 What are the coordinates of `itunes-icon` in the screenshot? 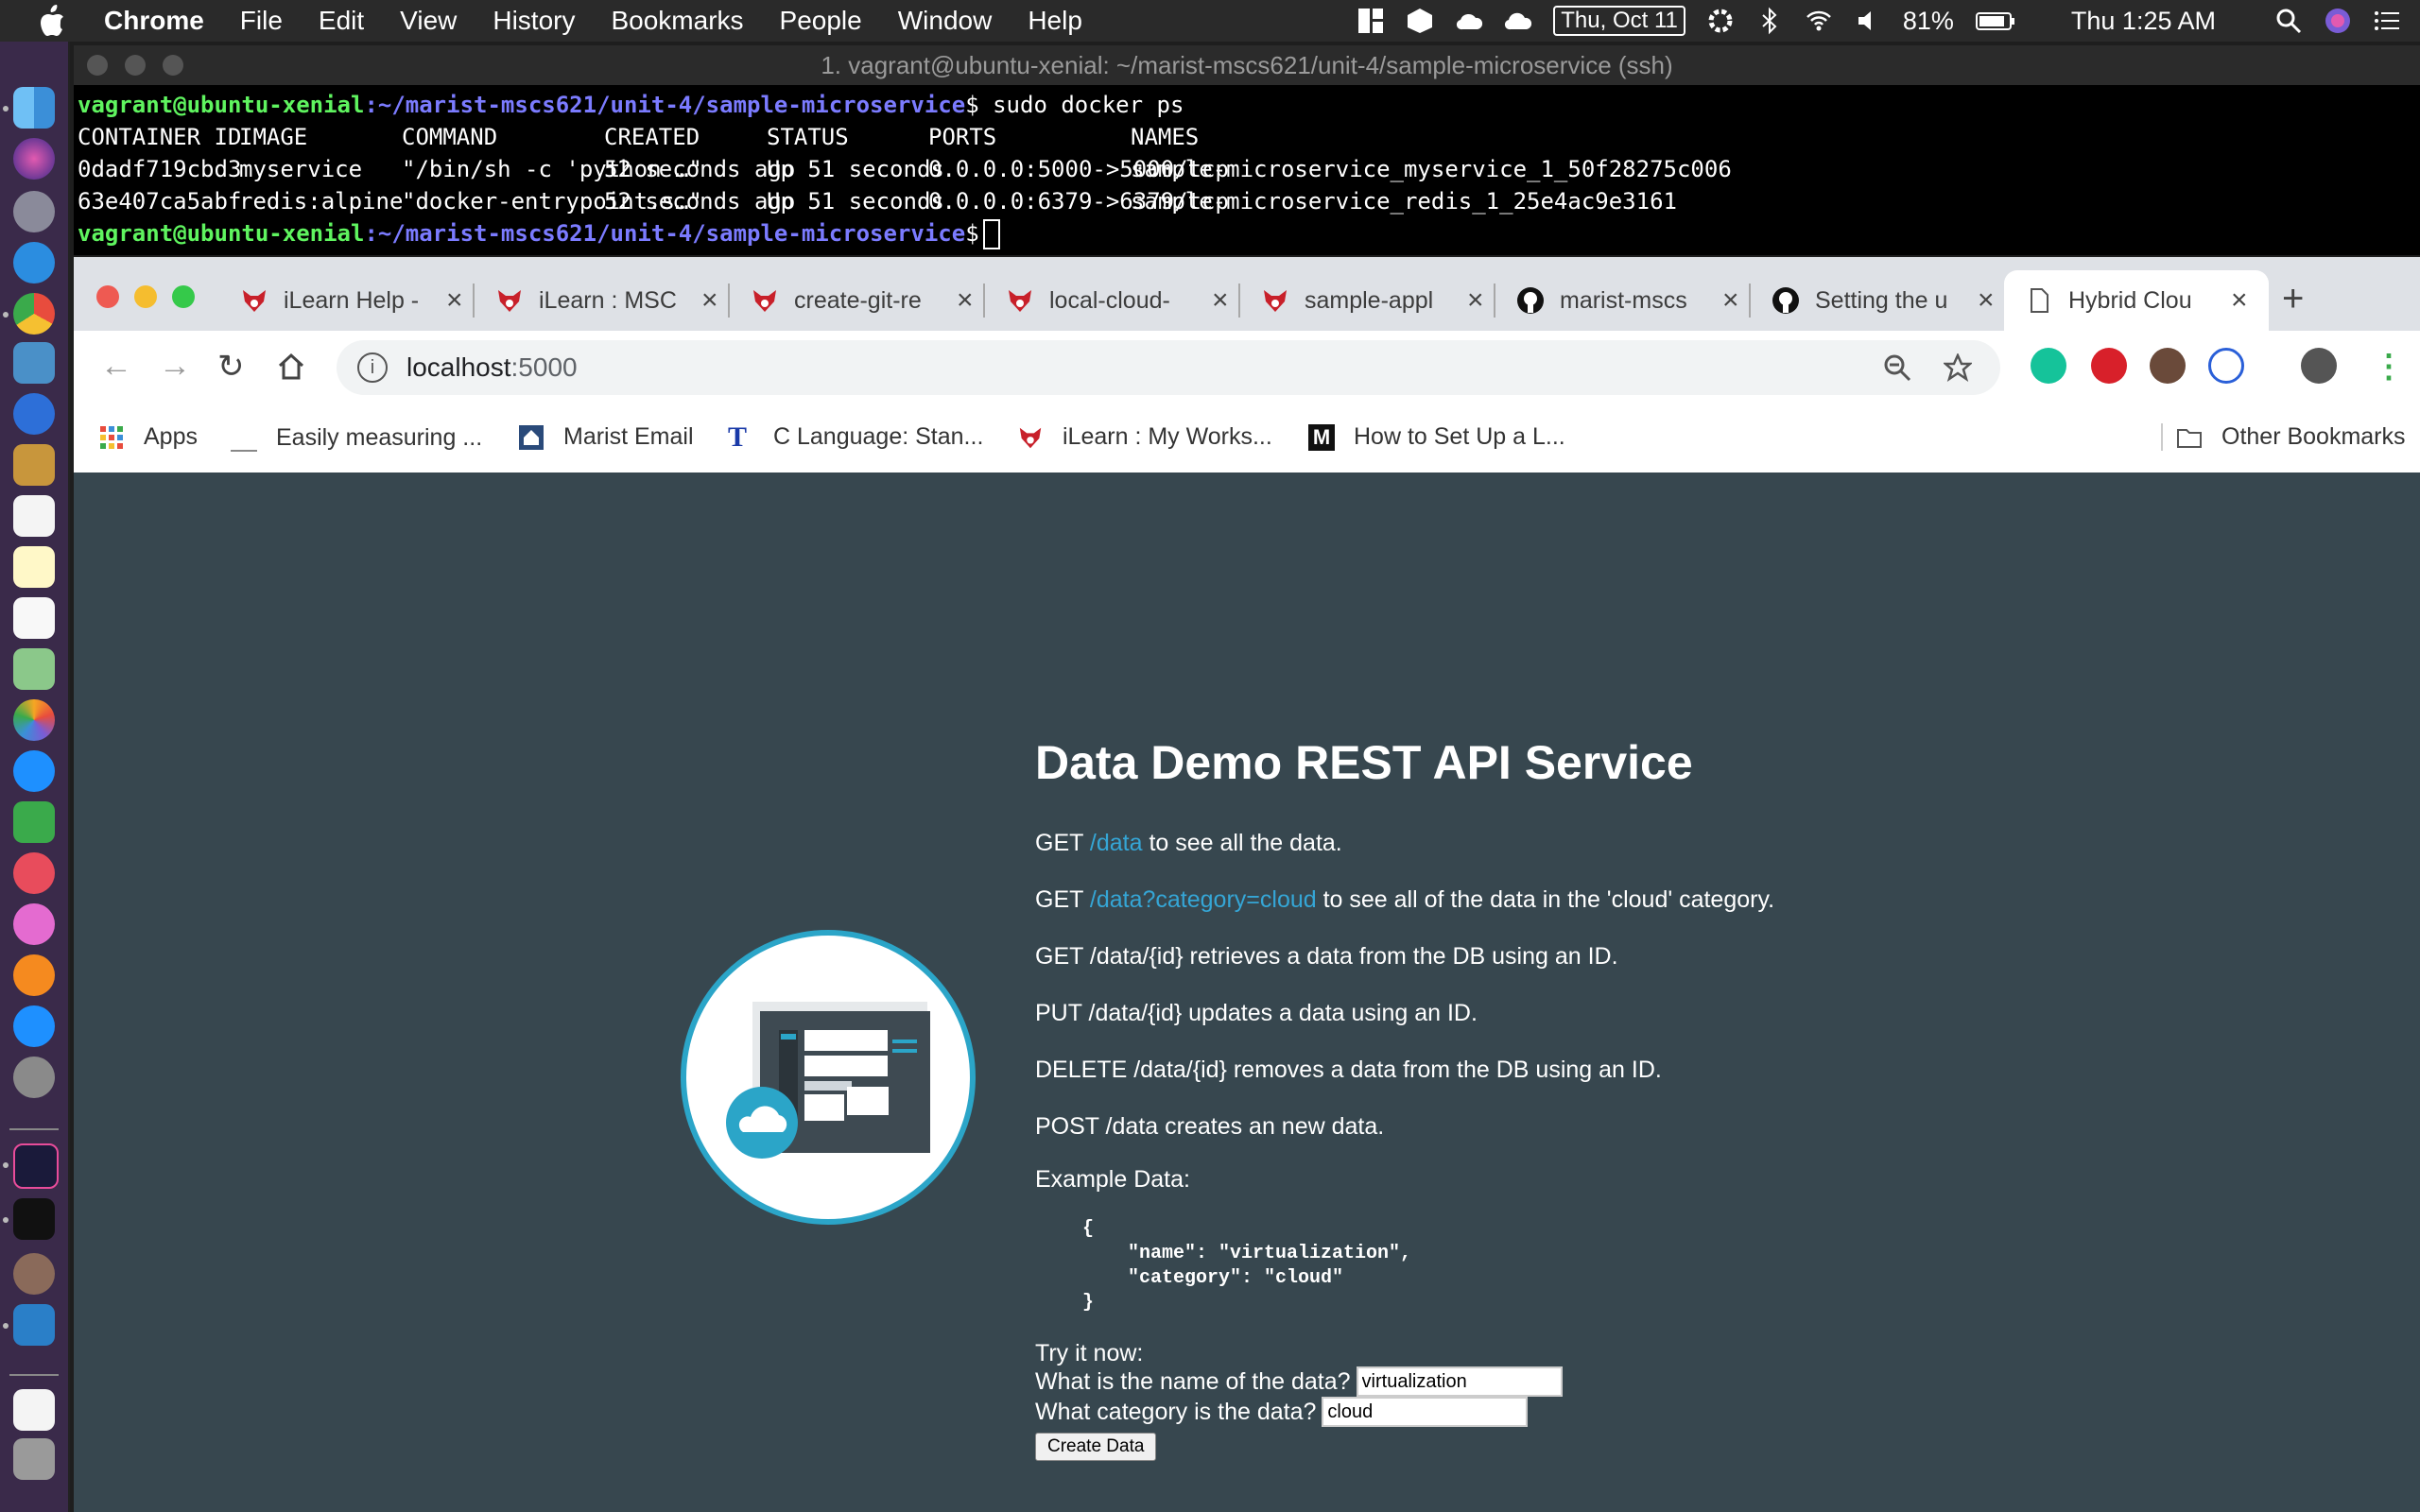 It's located at (34, 924).